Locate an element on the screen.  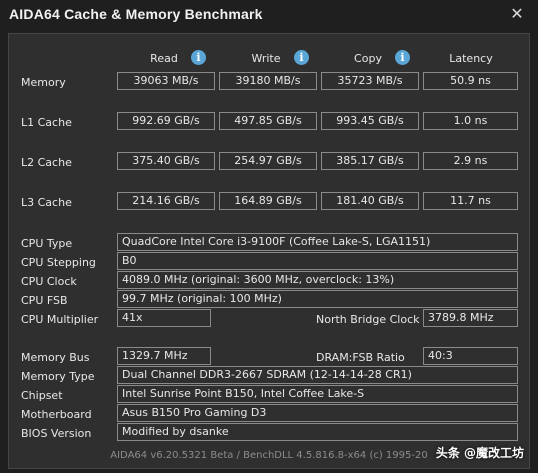
cpu-fsb-label: CPU FSB is located at coordinates (44, 300).